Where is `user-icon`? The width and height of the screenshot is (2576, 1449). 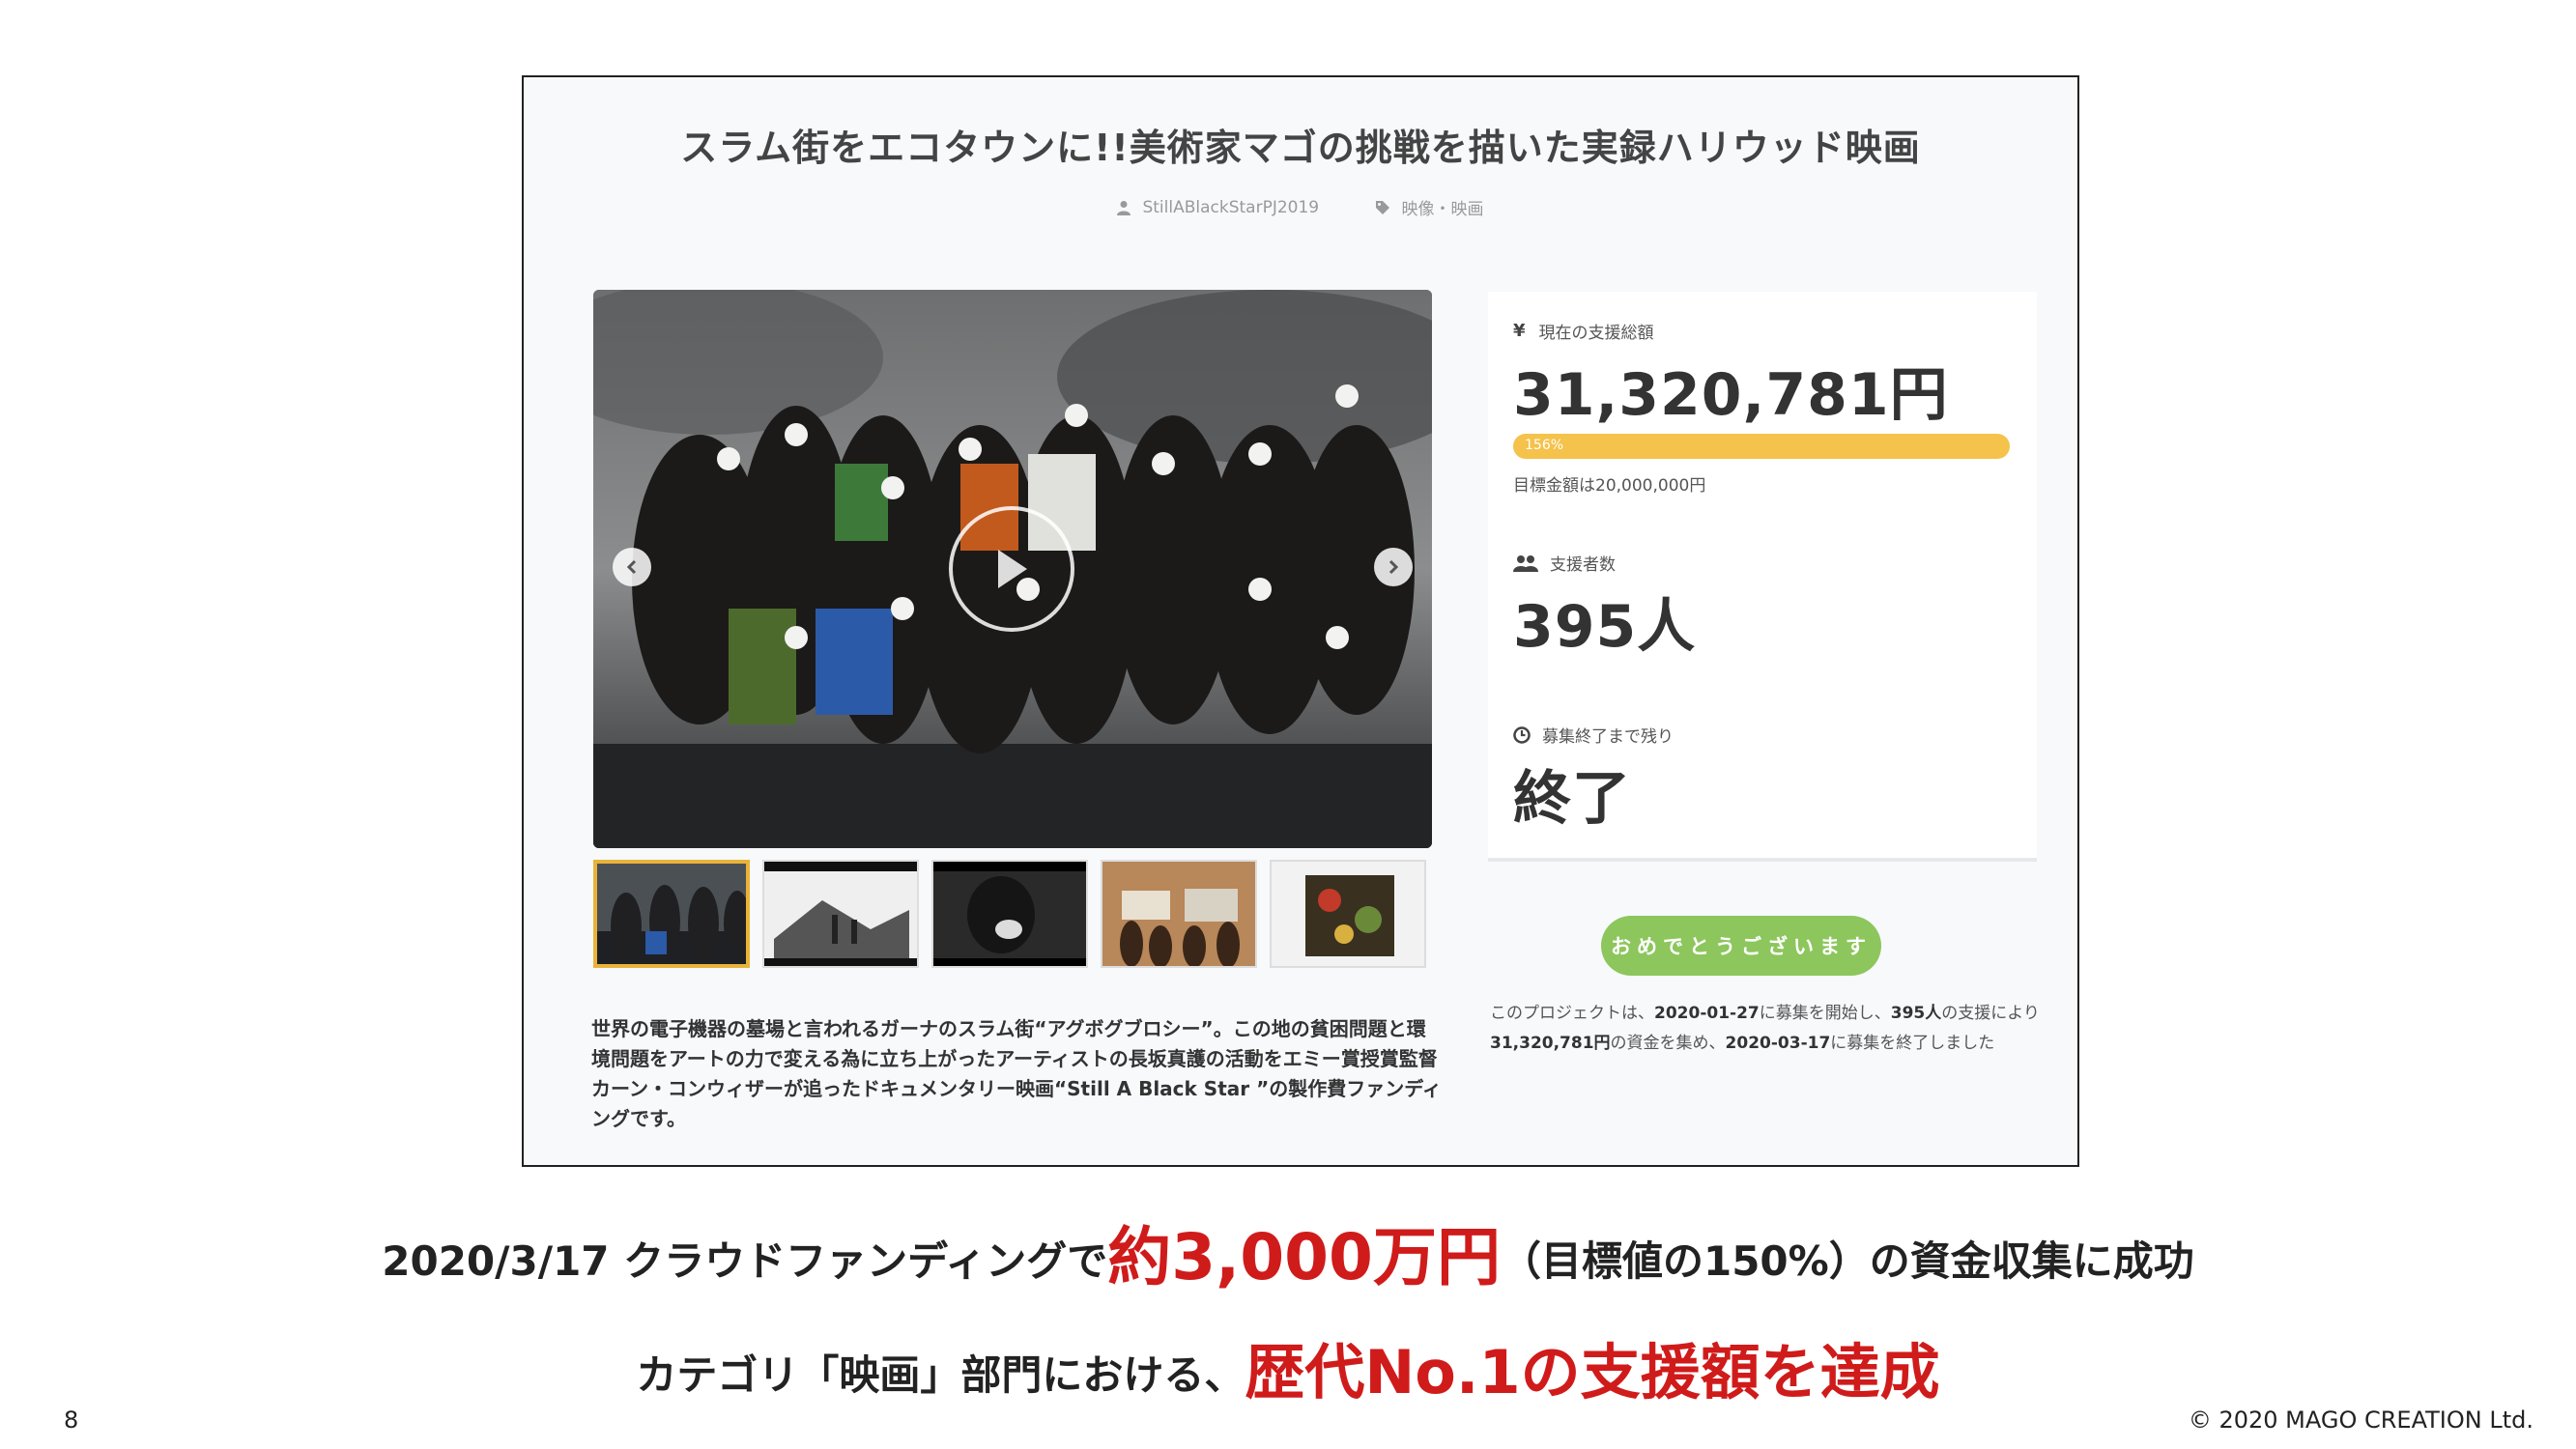 user-icon is located at coordinates (1124, 207).